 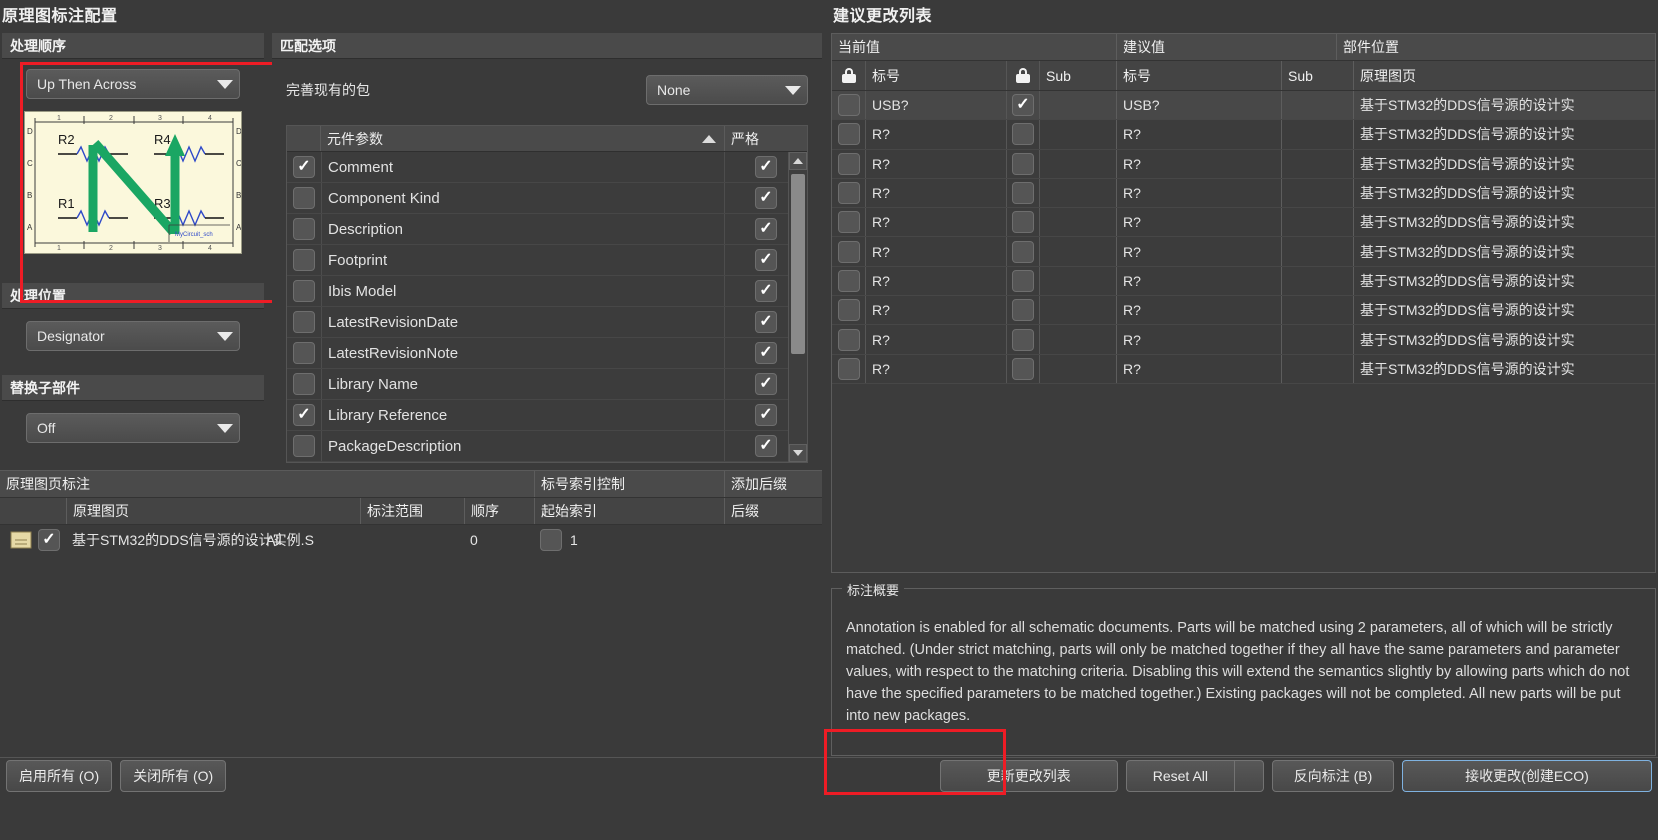 I want to click on schematic-sheet-col-header: 原理图页, so click(x=1504, y=75).